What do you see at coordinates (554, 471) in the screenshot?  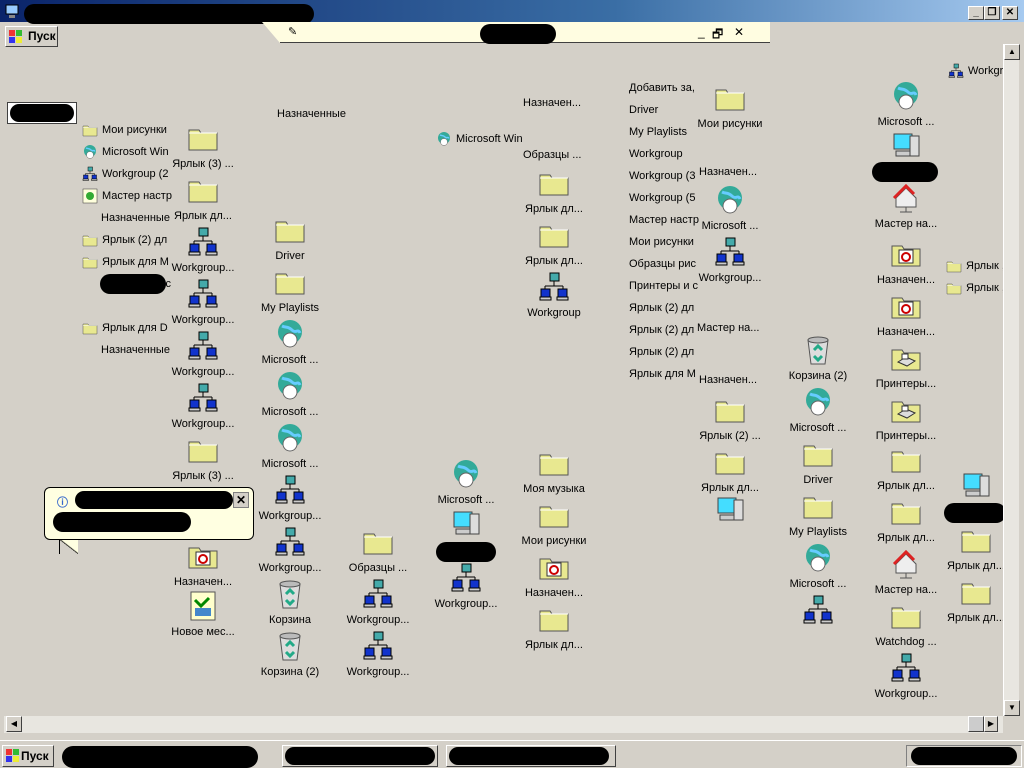 I see `desktop-icon: Моя музыка` at bounding box center [554, 471].